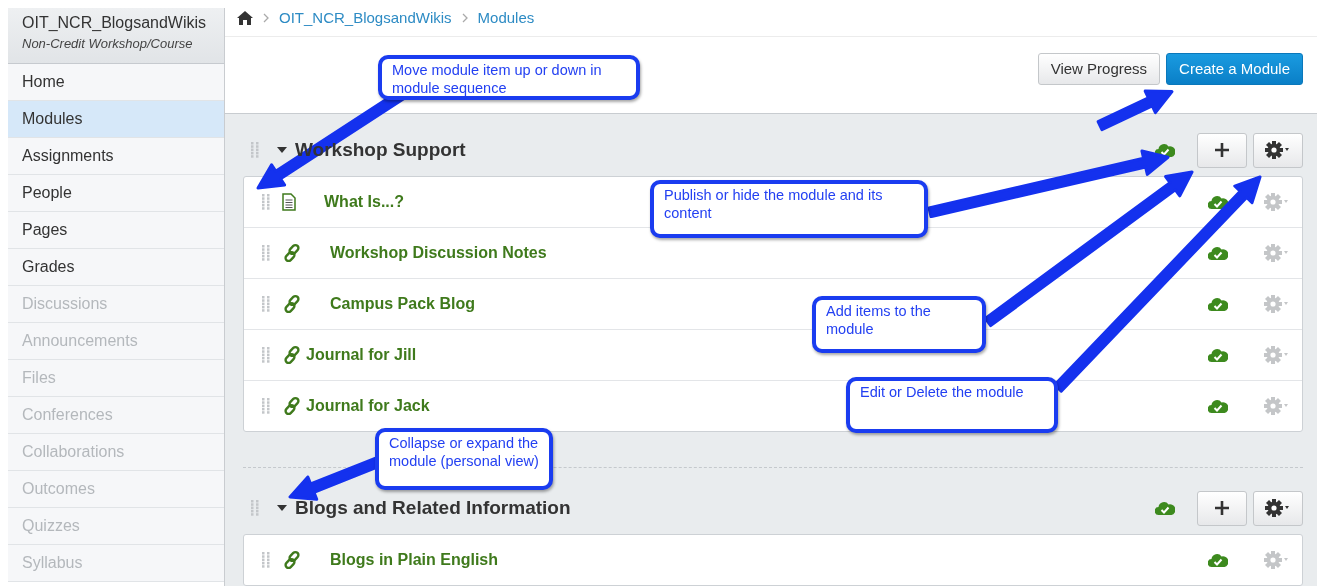  Describe the element at coordinates (433, 508) in the screenshot. I see `module-title: Blogs and Related Information` at that location.